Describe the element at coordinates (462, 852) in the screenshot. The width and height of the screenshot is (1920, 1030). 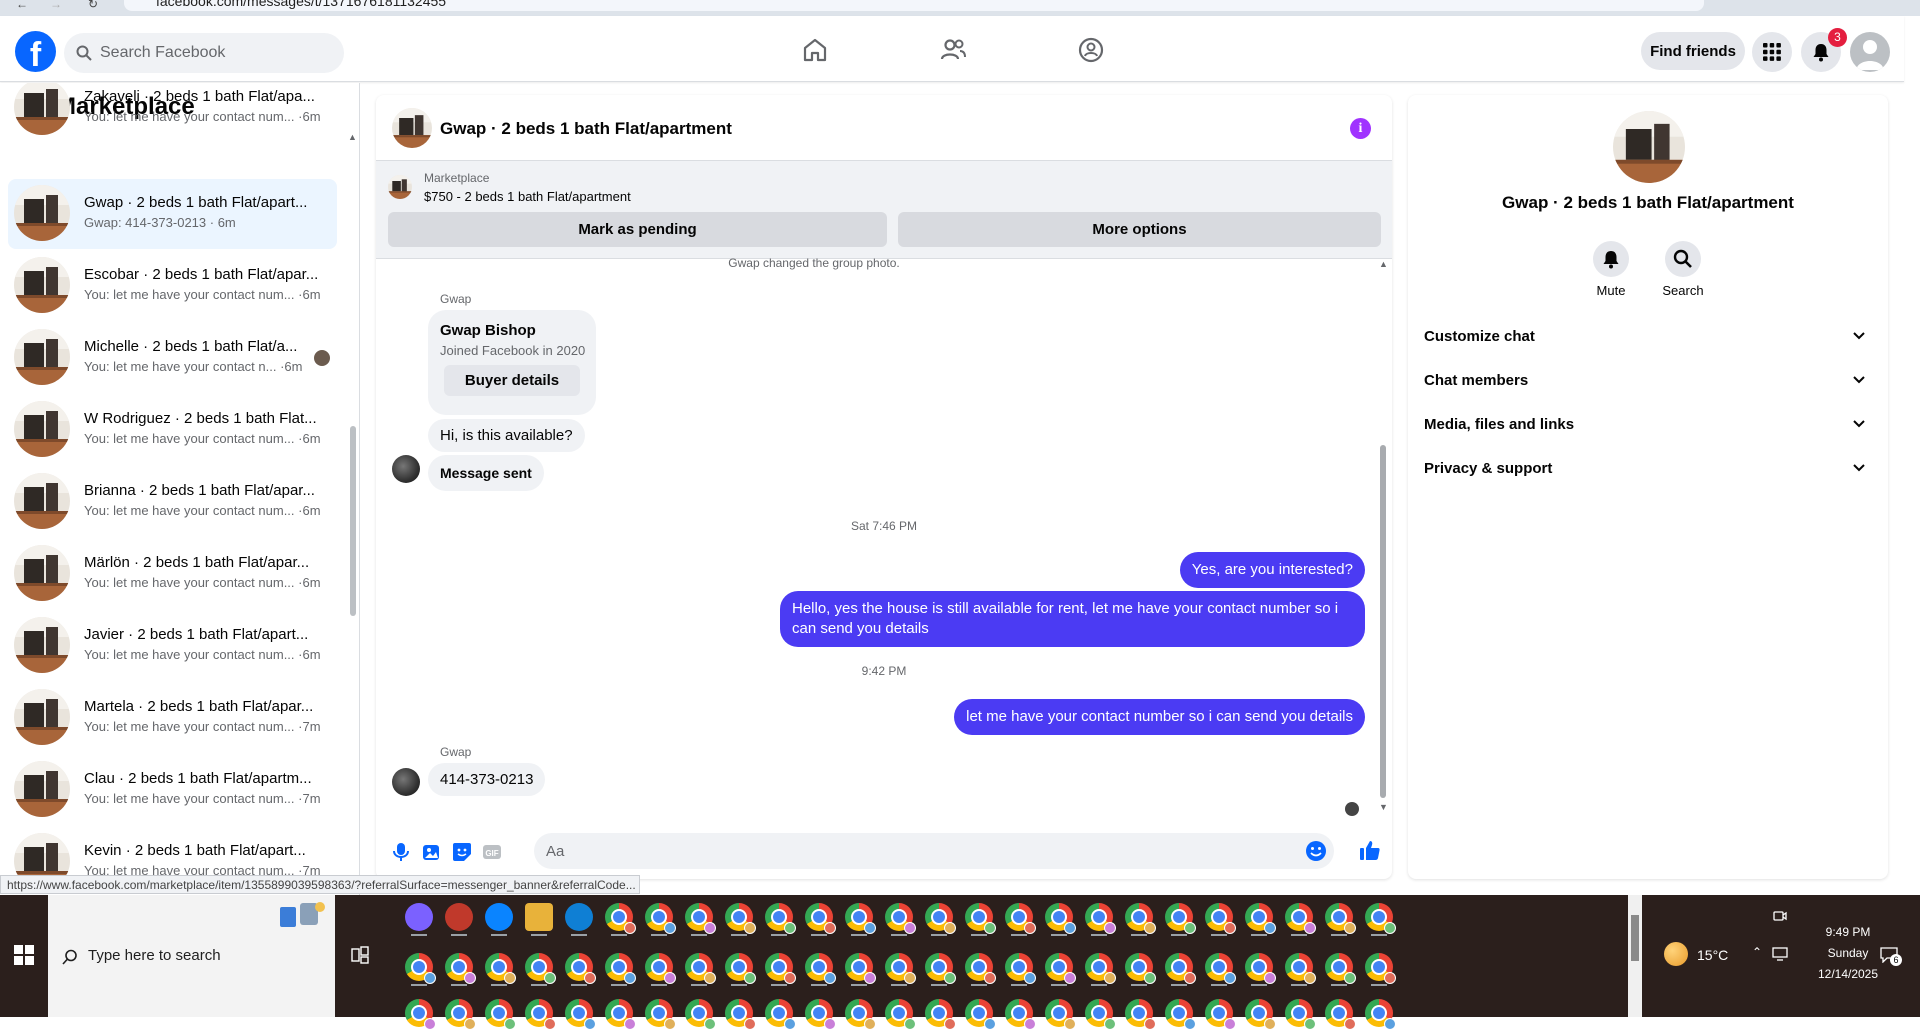
I see `sticker-icon` at that location.